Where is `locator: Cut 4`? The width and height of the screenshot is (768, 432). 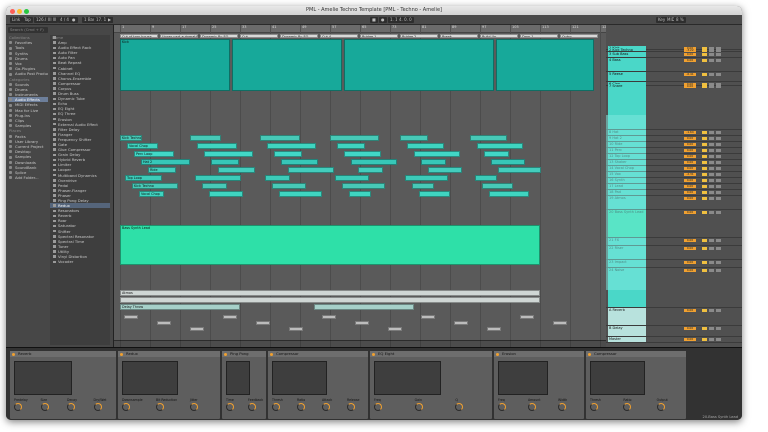
locator: Cut 4 is located at coordinates (339, 36).